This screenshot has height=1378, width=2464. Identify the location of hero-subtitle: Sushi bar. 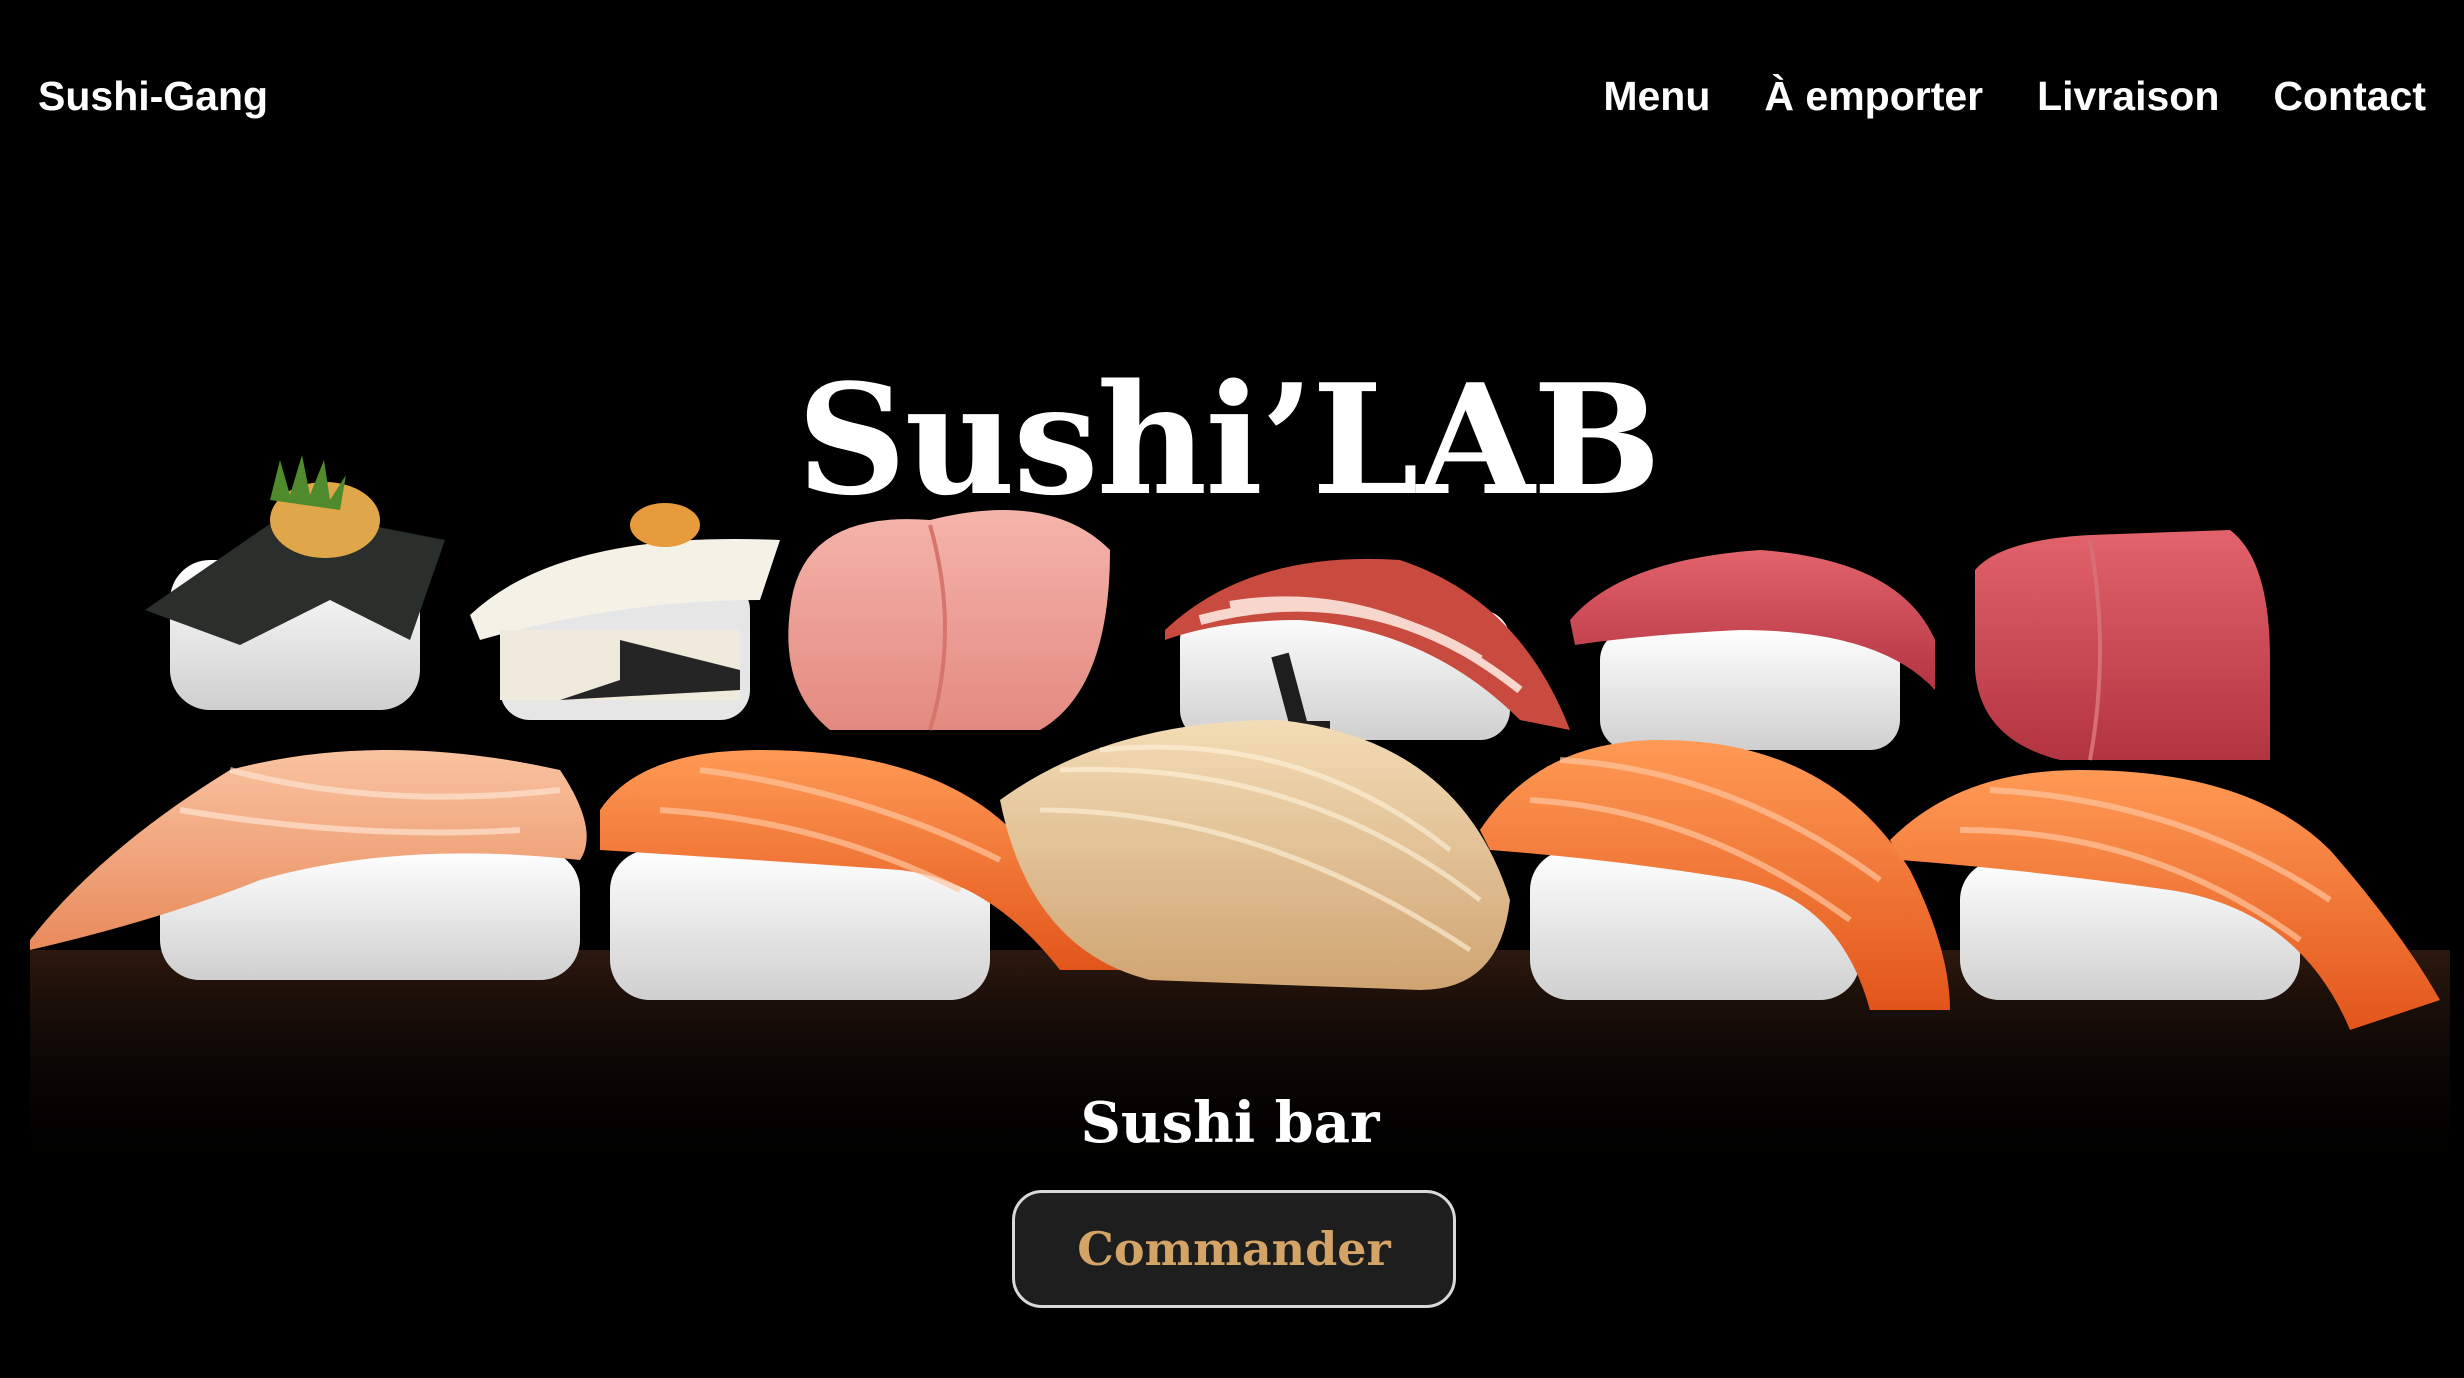
(1230, 1123).